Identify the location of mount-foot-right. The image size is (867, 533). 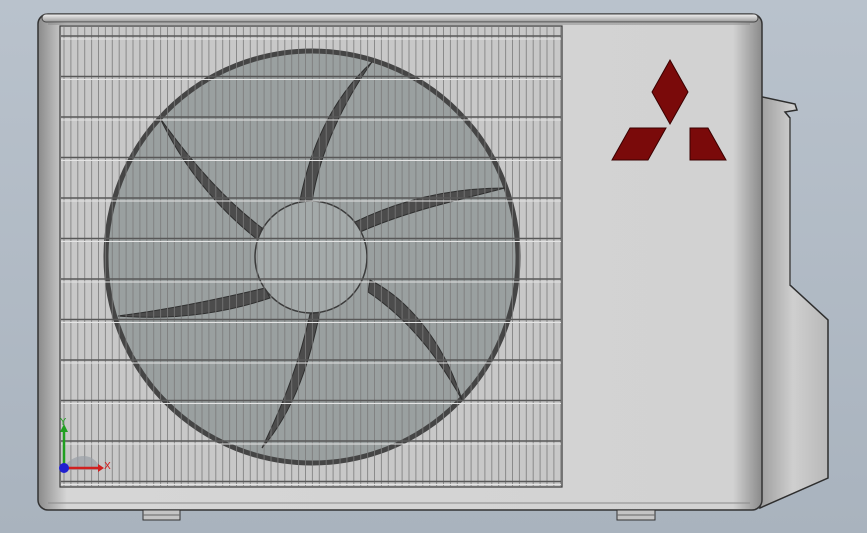
(636, 515).